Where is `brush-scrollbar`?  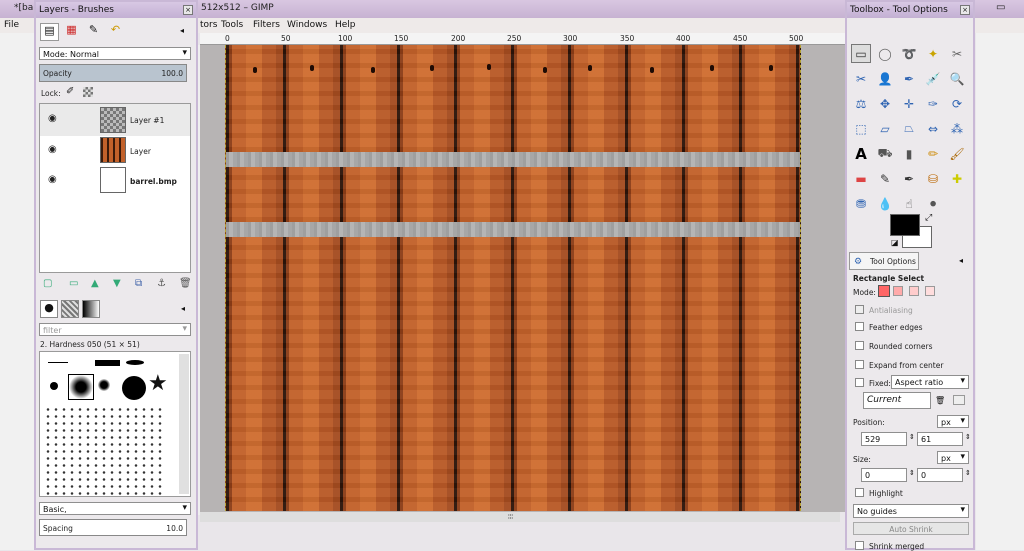
brush-scrollbar is located at coordinates (184, 424).